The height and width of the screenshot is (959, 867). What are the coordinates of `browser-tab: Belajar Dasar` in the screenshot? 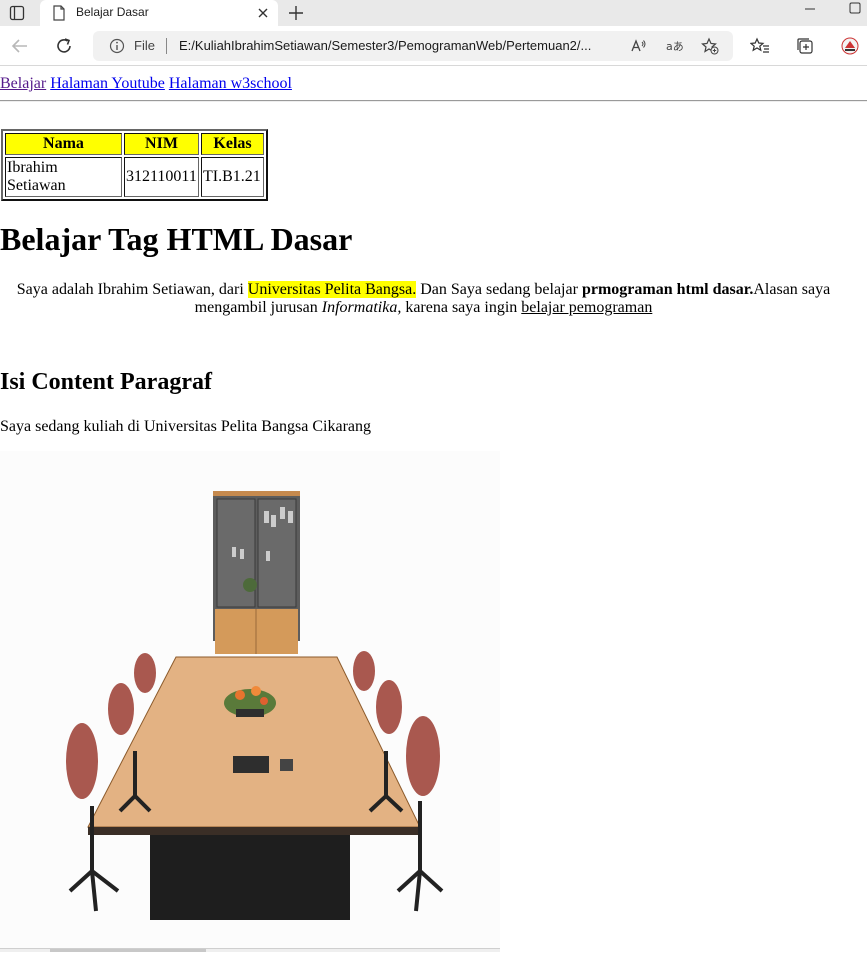 It's located at (159, 13).